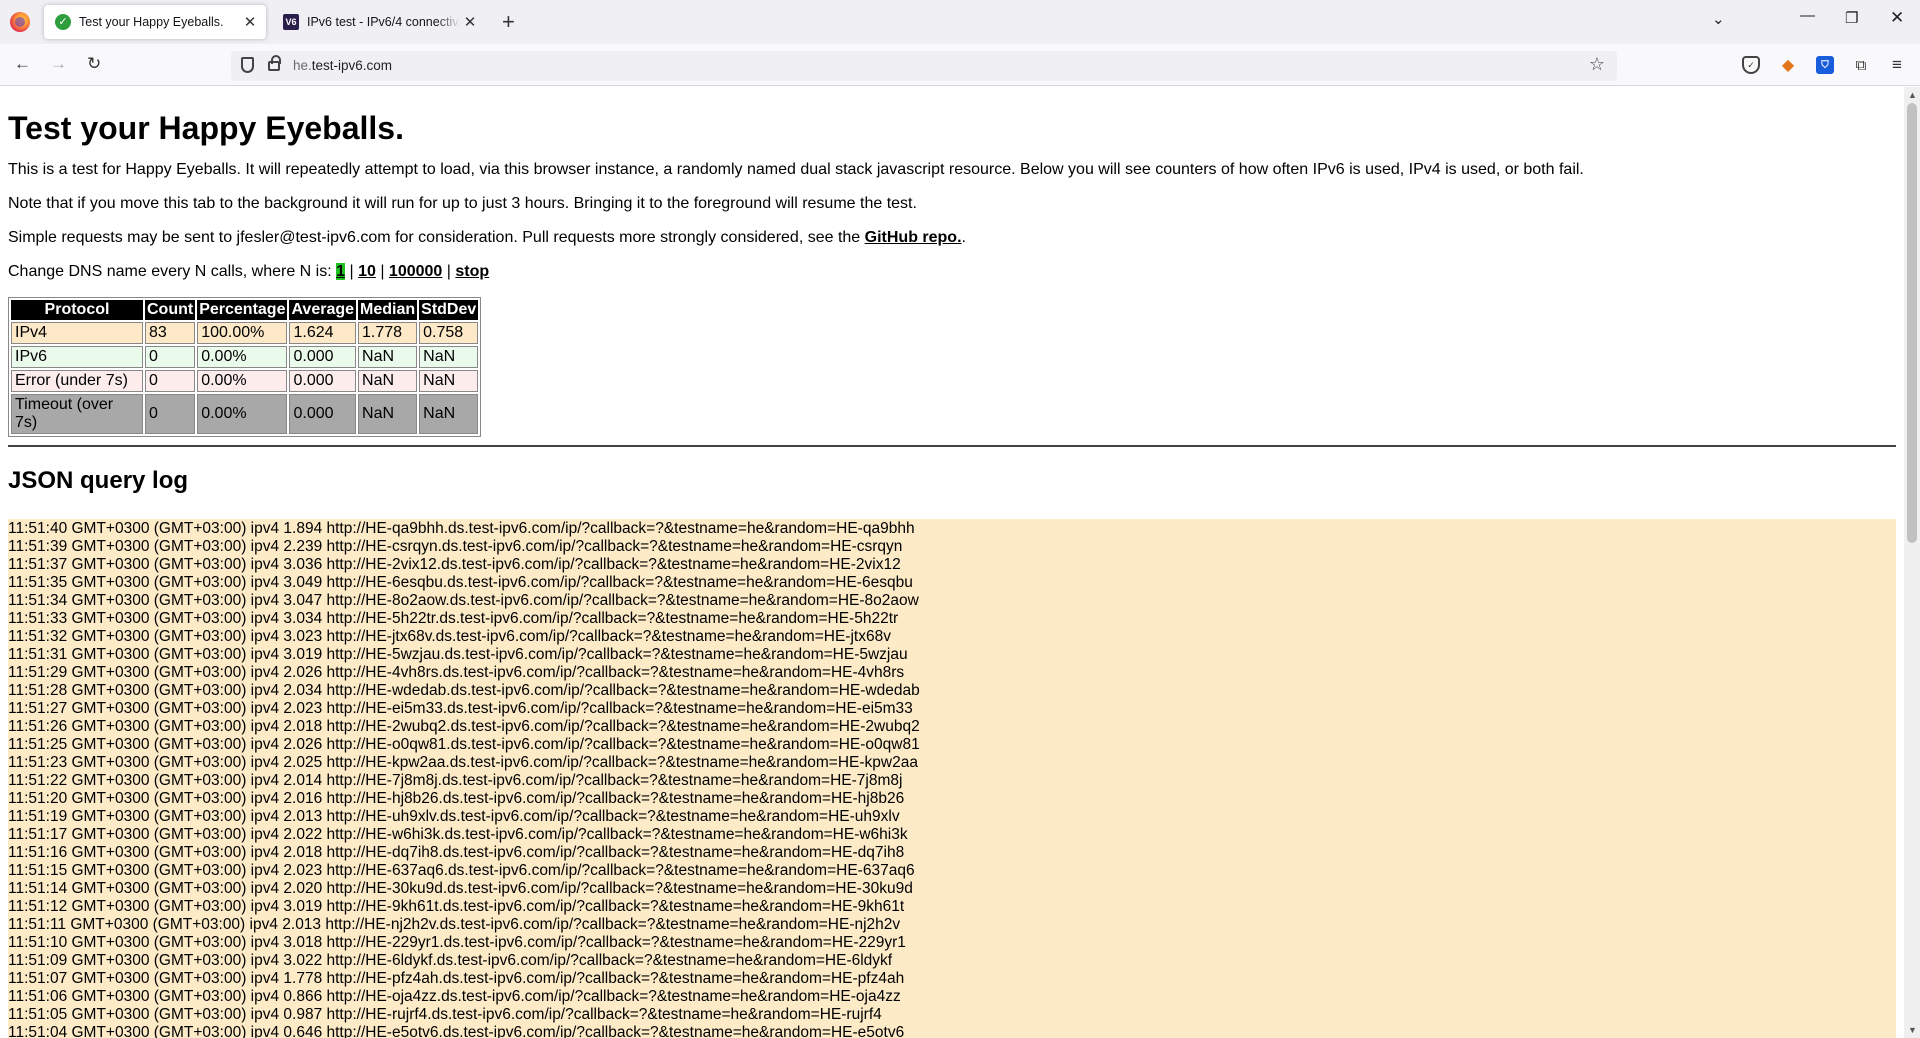 The height and width of the screenshot is (1038, 1920). I want to click on table-row: Error (under 7s) 0 0.00% 0.000 NaN NaN, so click(245, 381).